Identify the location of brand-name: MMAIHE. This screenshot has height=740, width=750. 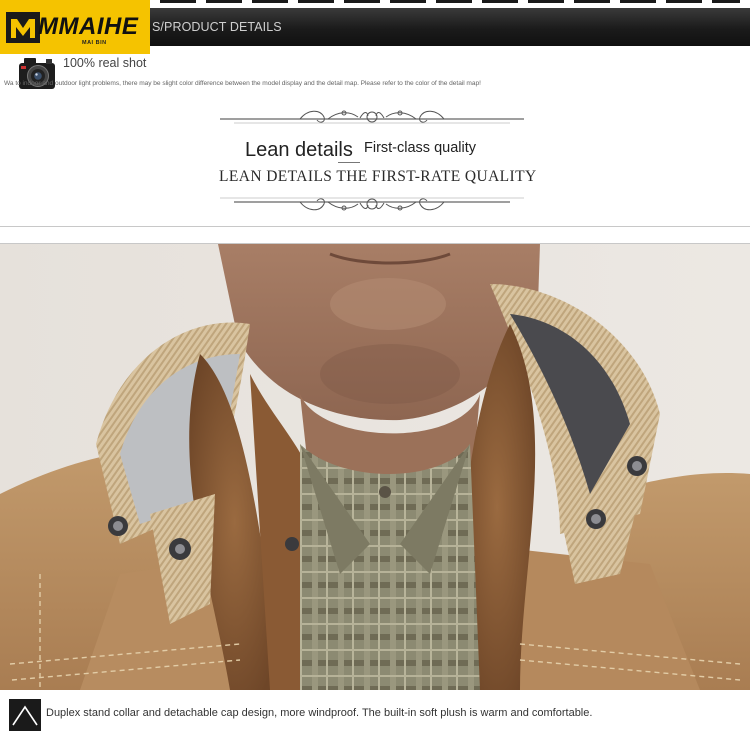
(88, 26).